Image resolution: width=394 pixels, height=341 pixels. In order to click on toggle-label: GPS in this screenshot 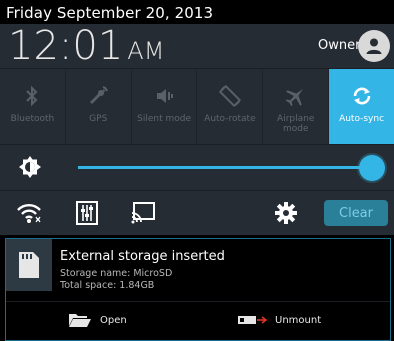, I will do `click(98, 119)`.